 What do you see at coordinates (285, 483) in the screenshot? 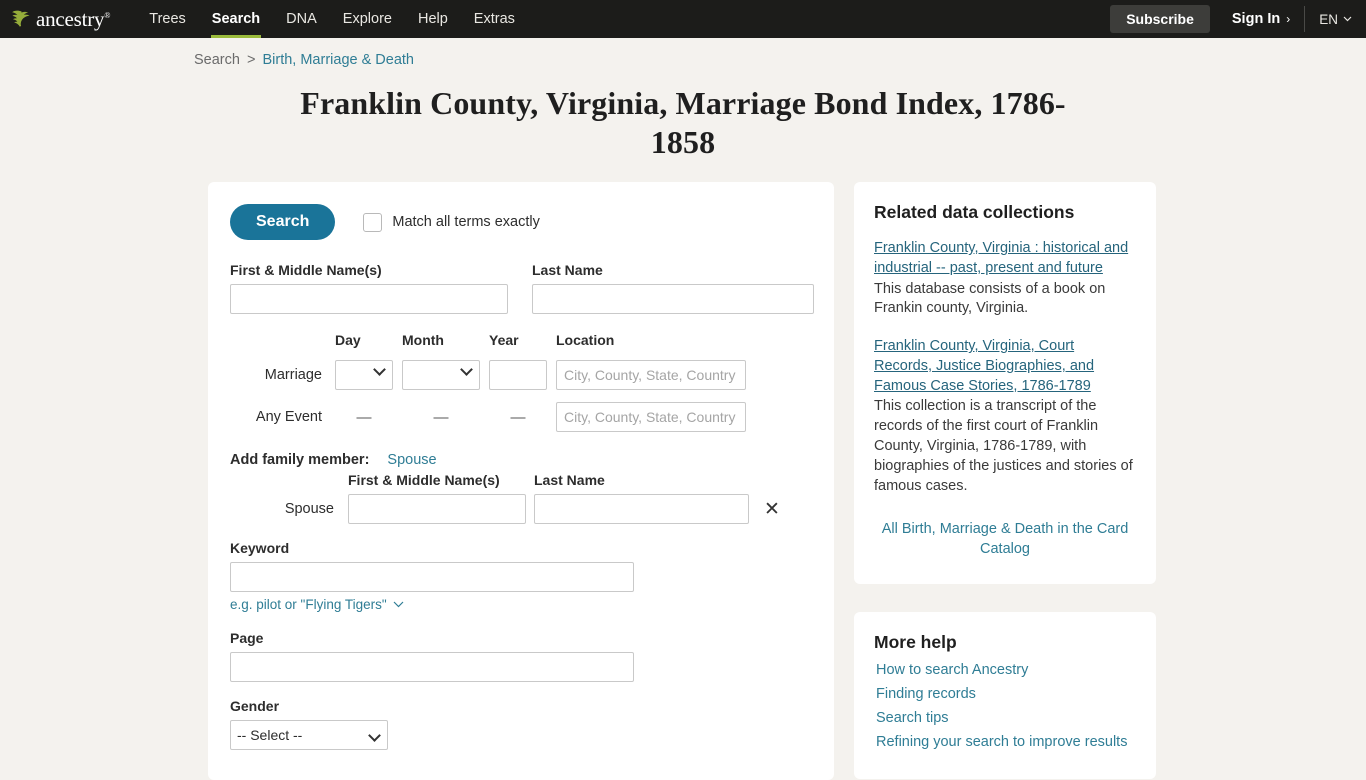
I see `spouse-row-label-header` at bounding box center [285, 483].